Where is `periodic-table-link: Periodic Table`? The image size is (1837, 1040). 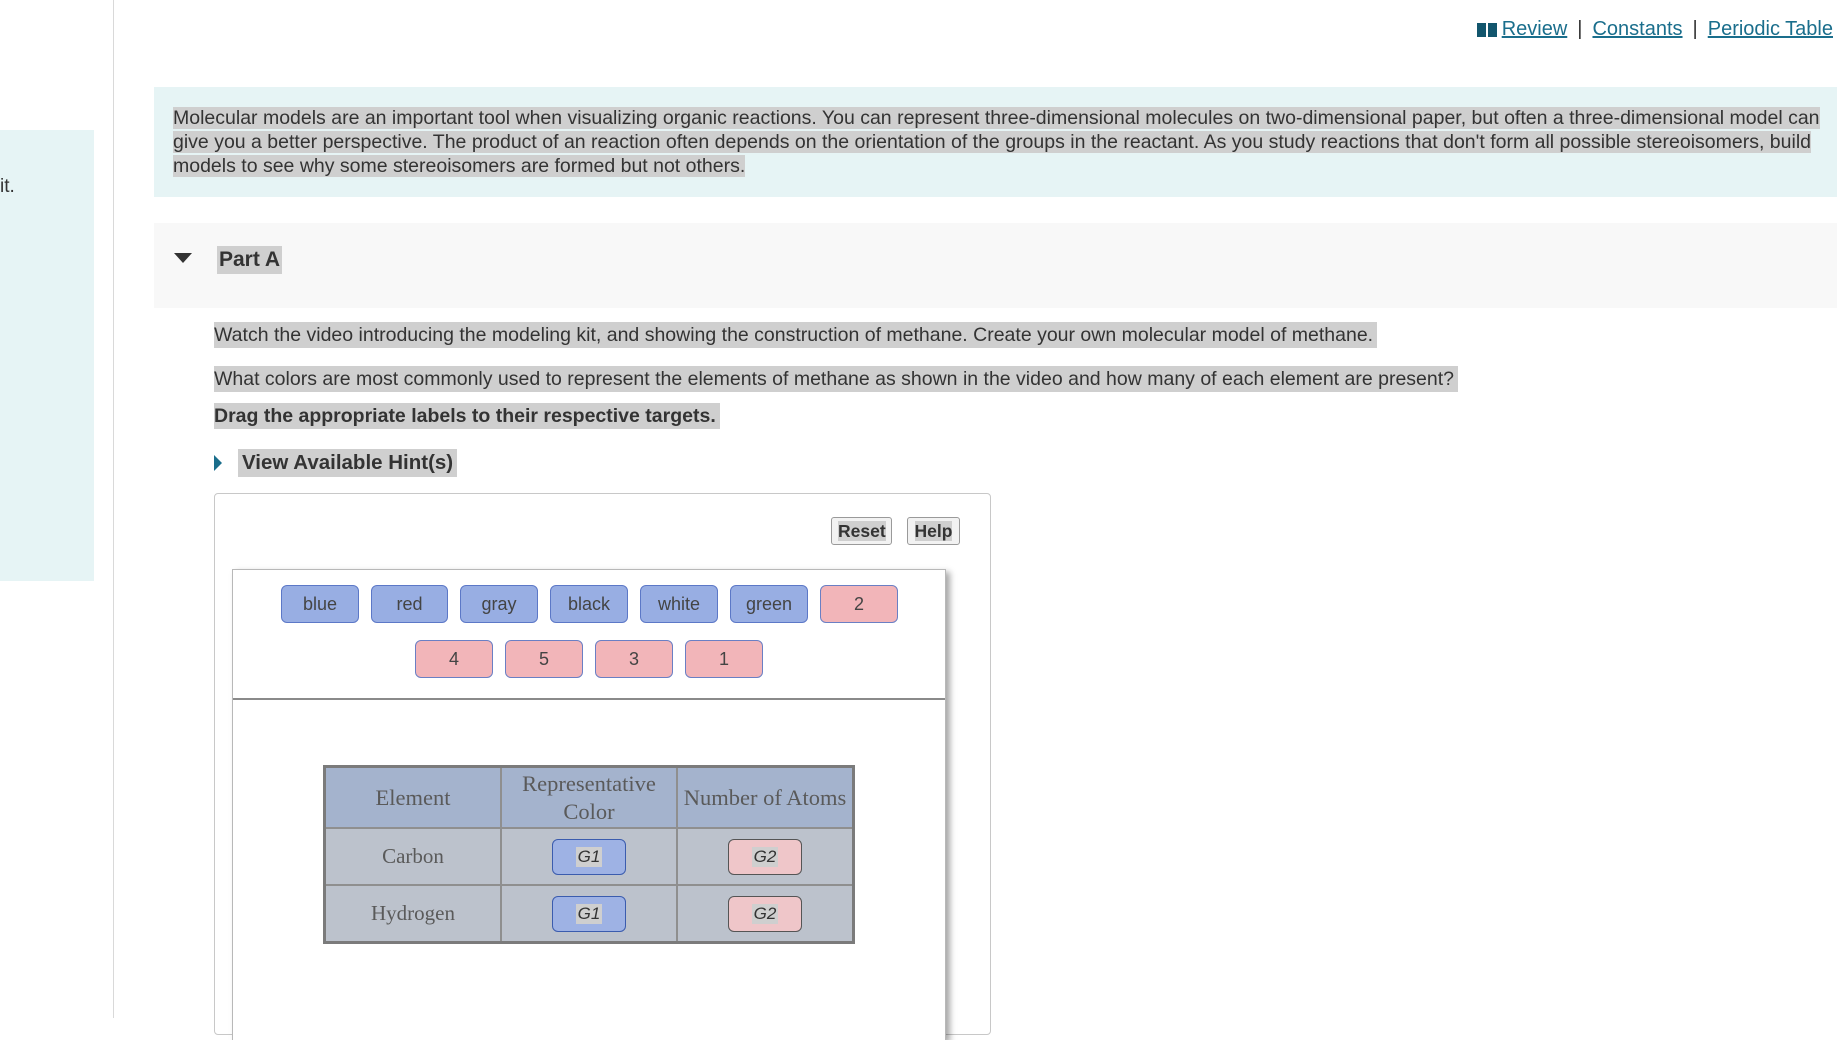
periodic-table-link: Periodic Table is located at coordinates (1770, 29).